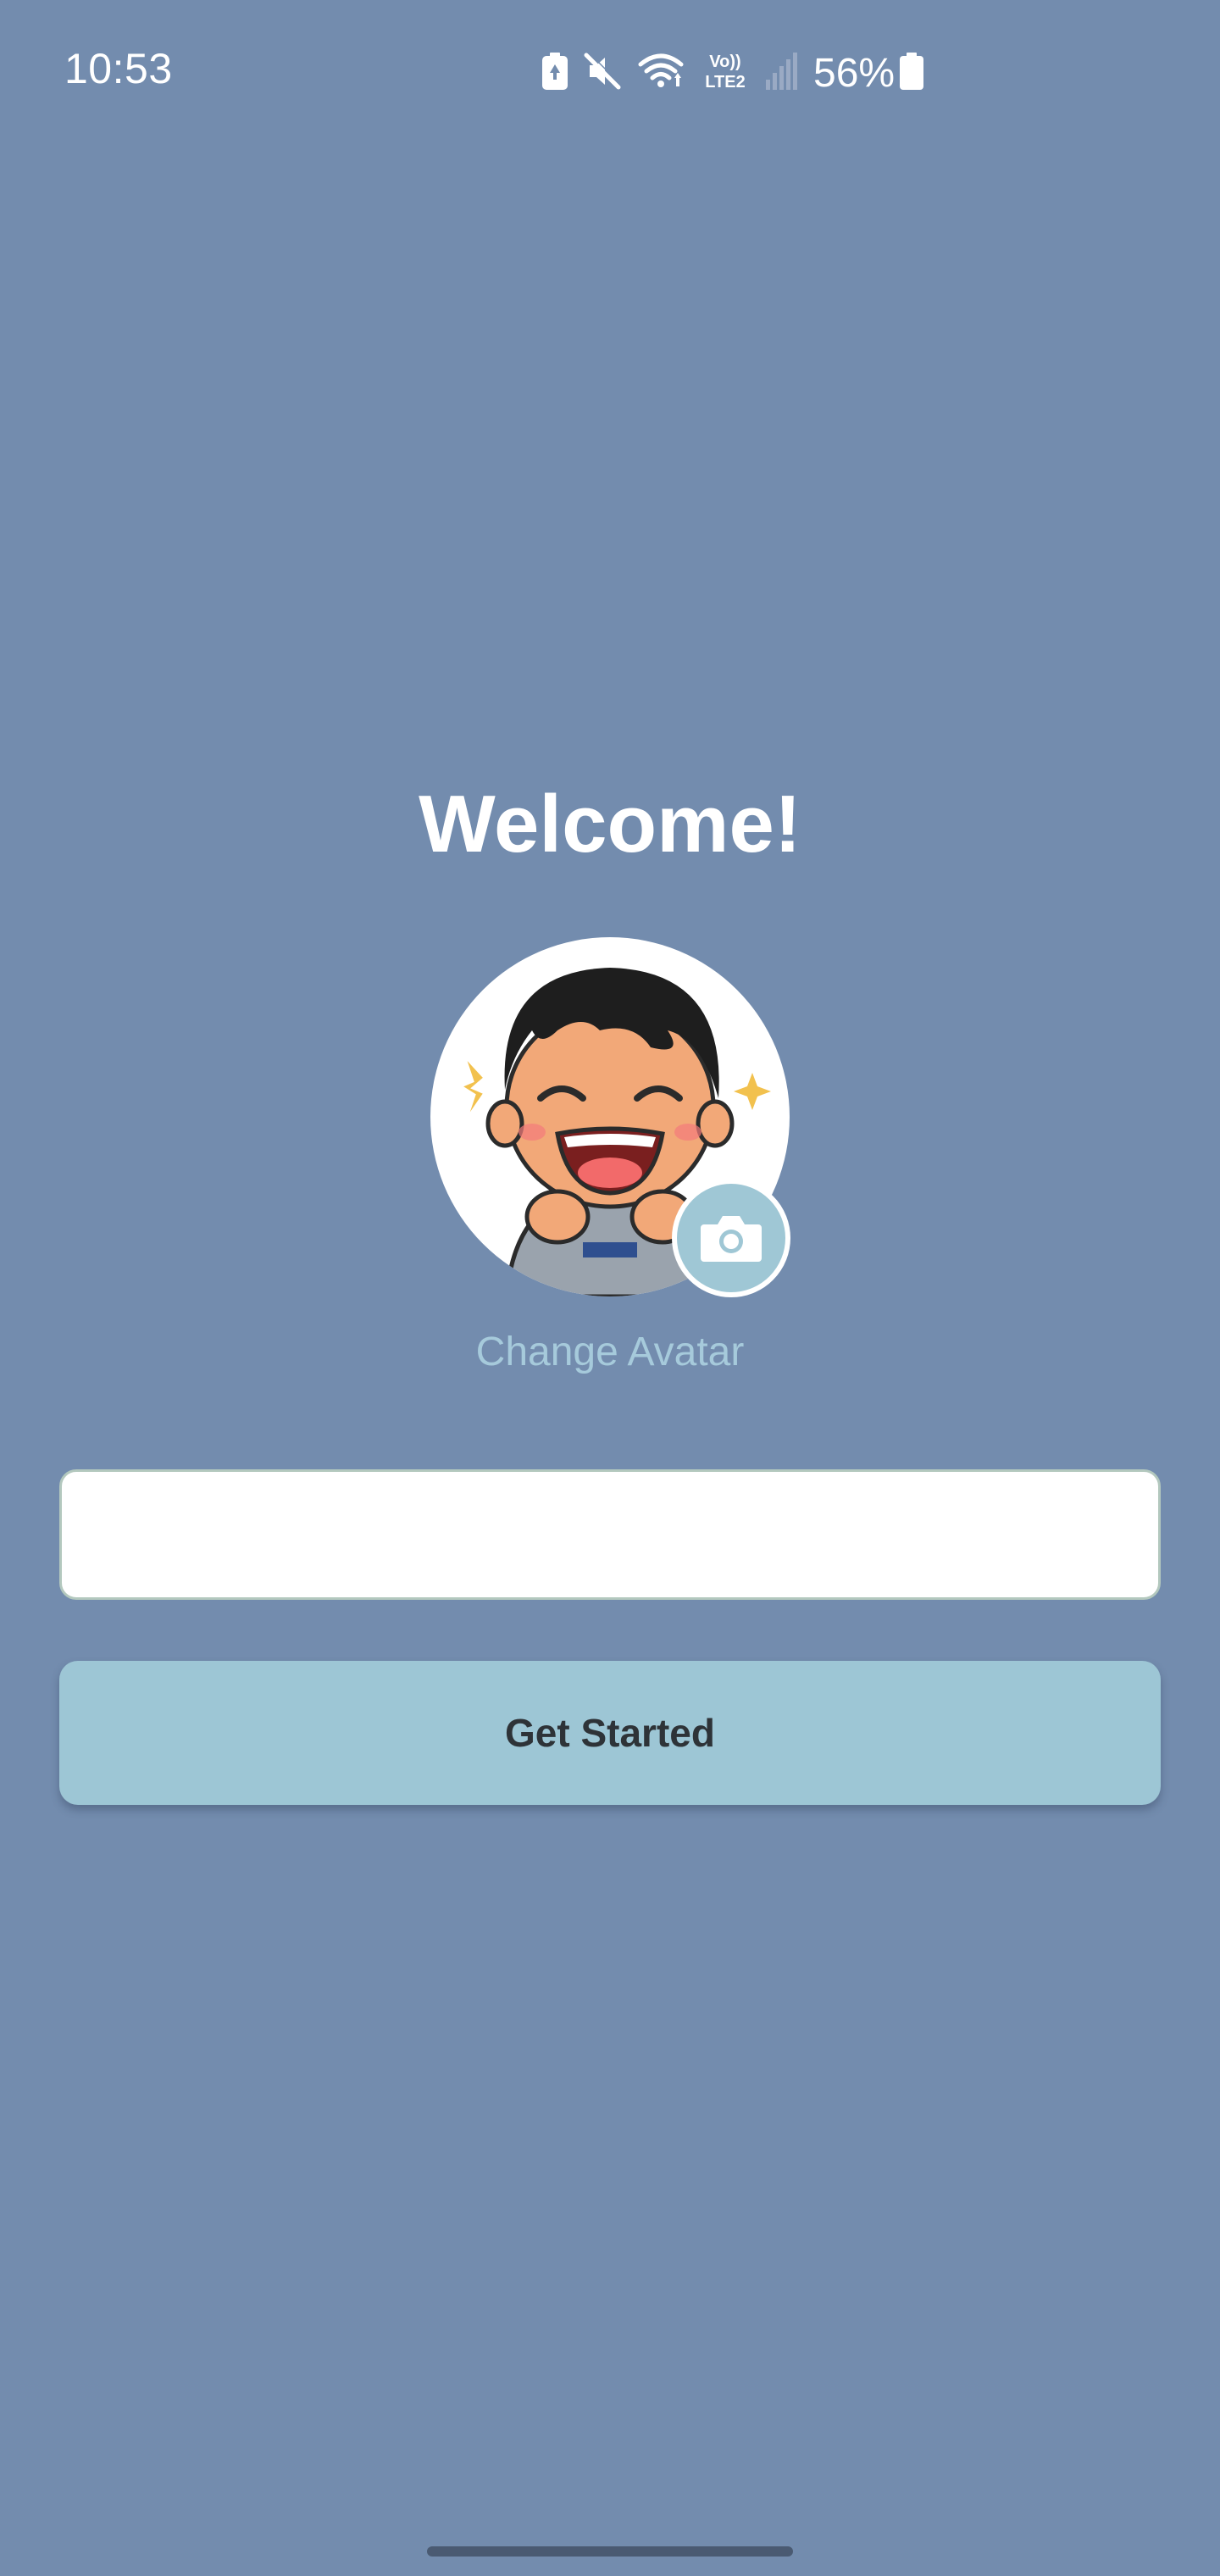 The width and height of the screenshot is (1220, 2576). Describe the element at coordinates (610, 2551) in the screenshot. I see `home-indicator` at that location.